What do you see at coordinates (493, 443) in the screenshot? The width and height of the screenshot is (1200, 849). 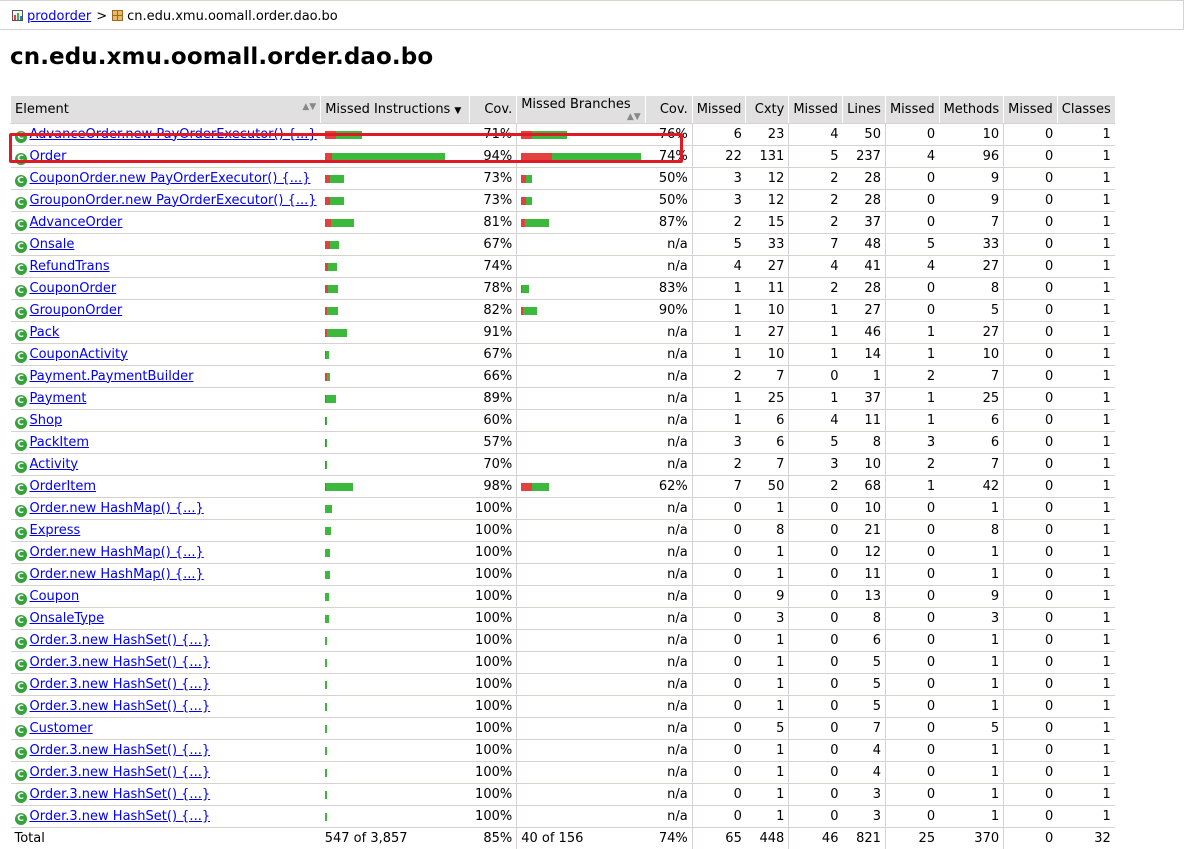 I see `instructions-cov: 57%` at bounding box center [493, 443].